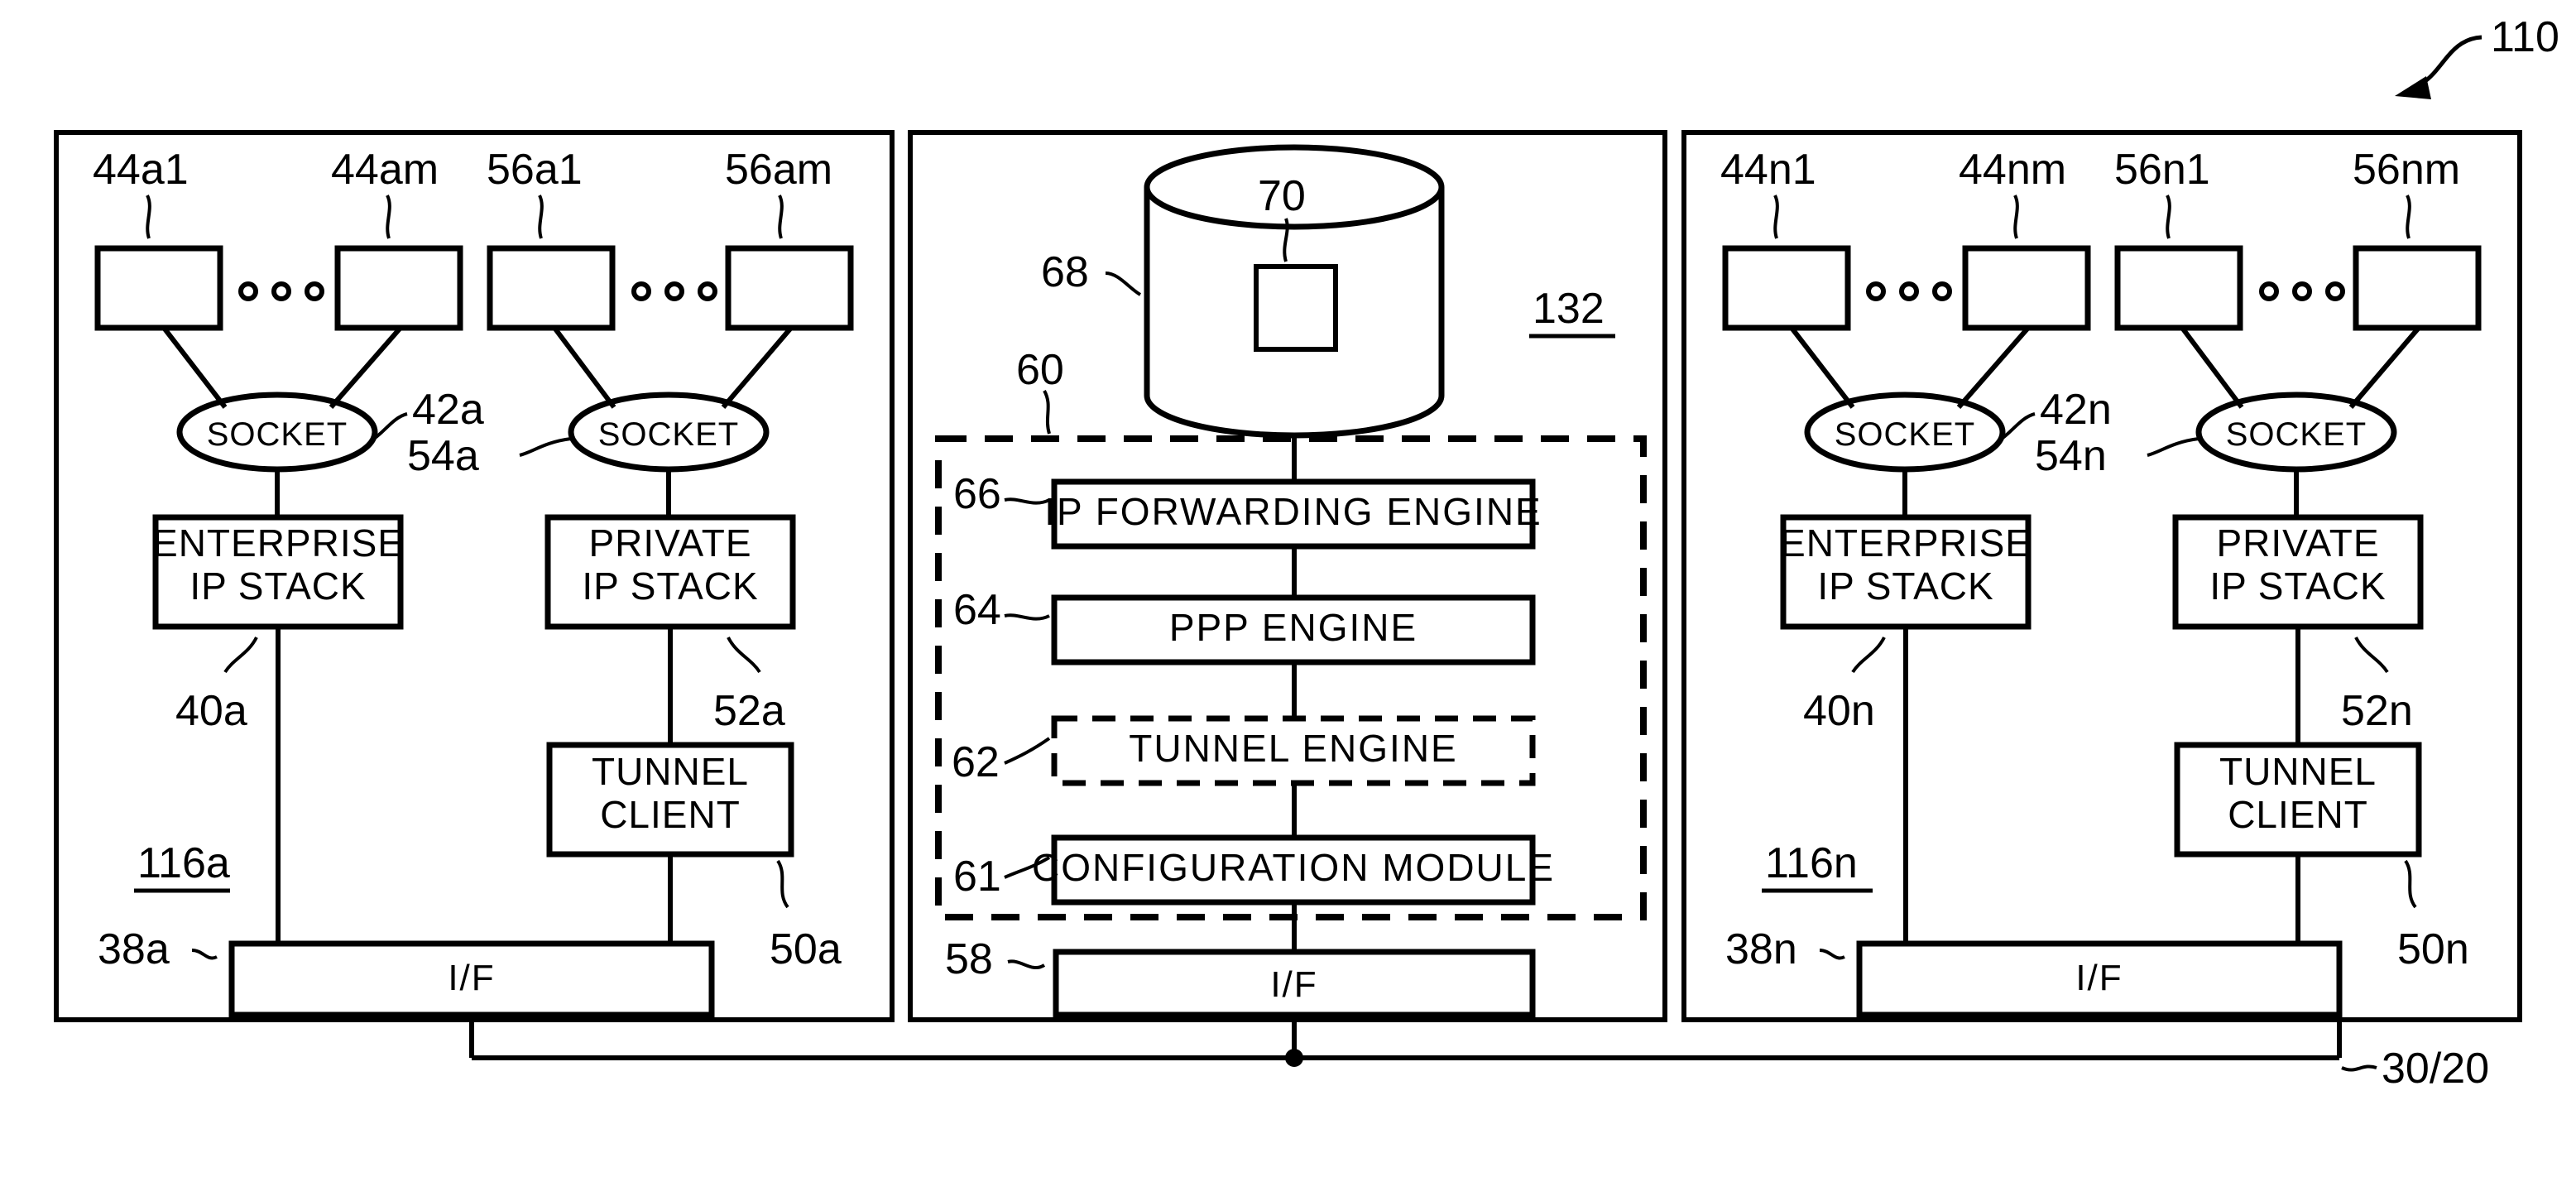 The image size is (2576, 1182). I want to click on ref-50a: 50a, so click(806, 949).